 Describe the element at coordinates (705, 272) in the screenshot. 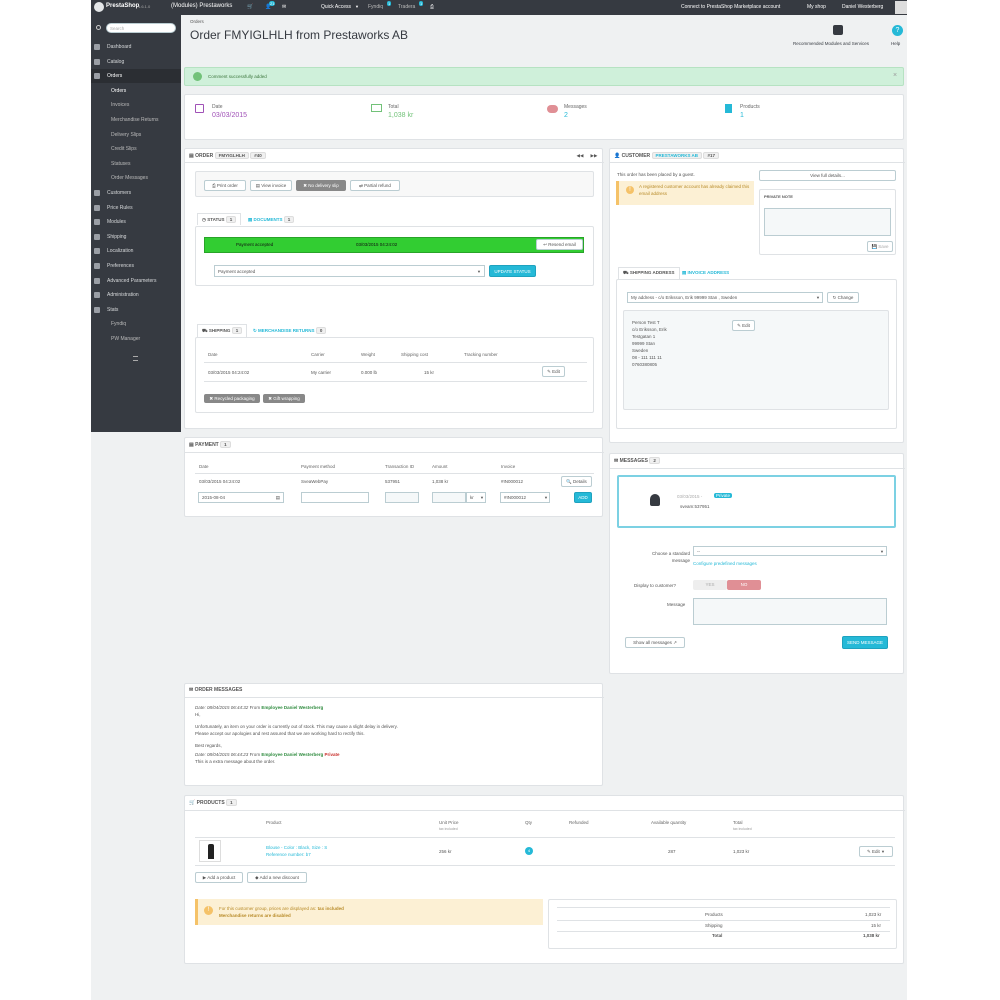

I see `tab-invoice-address: ▤ INVOICE ADDRESS` at that location.